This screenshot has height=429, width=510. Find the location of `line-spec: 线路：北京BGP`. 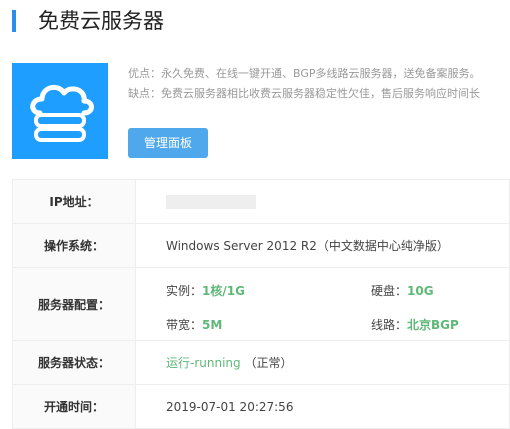

line-spec: 线路：北京BGP is located at coordinates (415, 324).